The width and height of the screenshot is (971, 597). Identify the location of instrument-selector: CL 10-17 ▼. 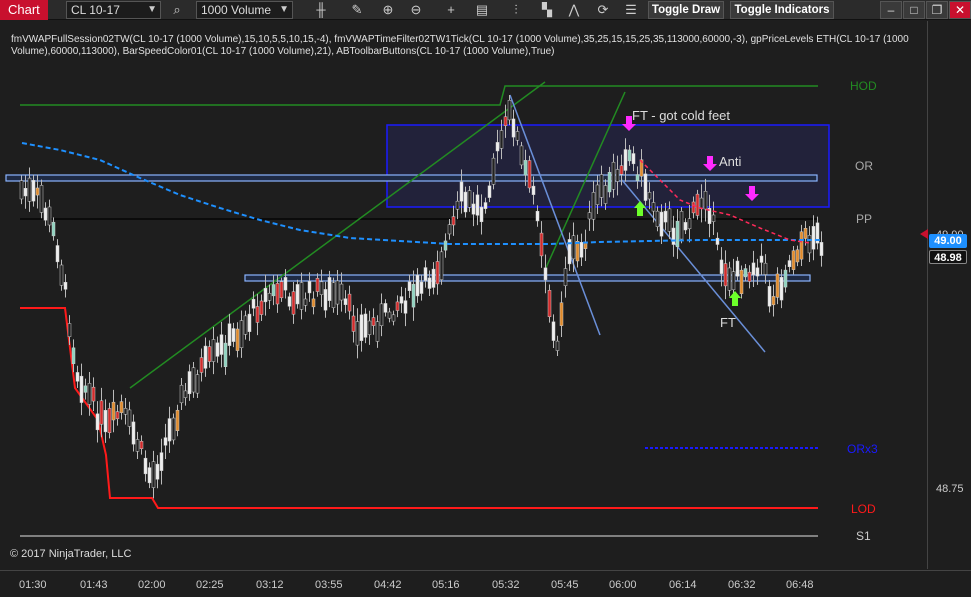
(113, 10).